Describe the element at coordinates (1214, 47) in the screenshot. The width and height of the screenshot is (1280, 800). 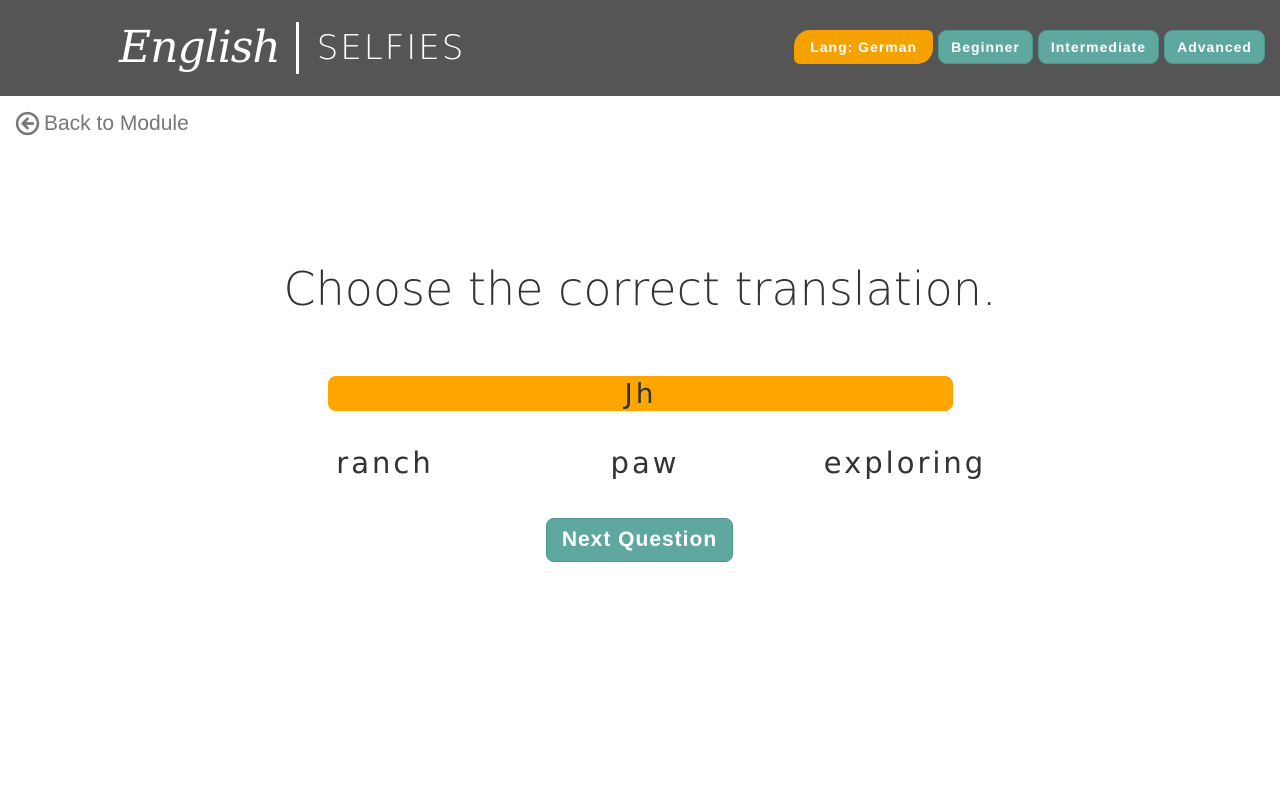
I see `advanced-button: Advanced` at that location.